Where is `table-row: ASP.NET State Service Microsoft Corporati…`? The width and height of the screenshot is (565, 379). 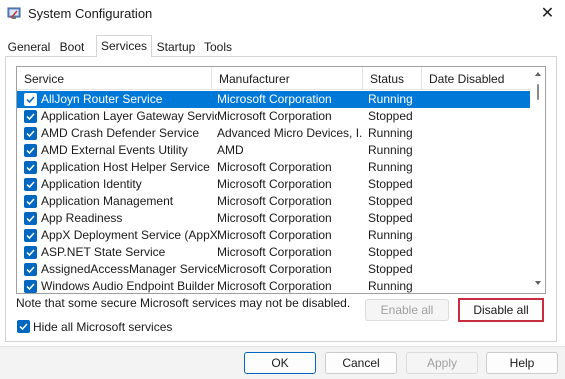
table-row: ASP.NET State Service Microsoft Corporati… is located at coordinates (273, 252).